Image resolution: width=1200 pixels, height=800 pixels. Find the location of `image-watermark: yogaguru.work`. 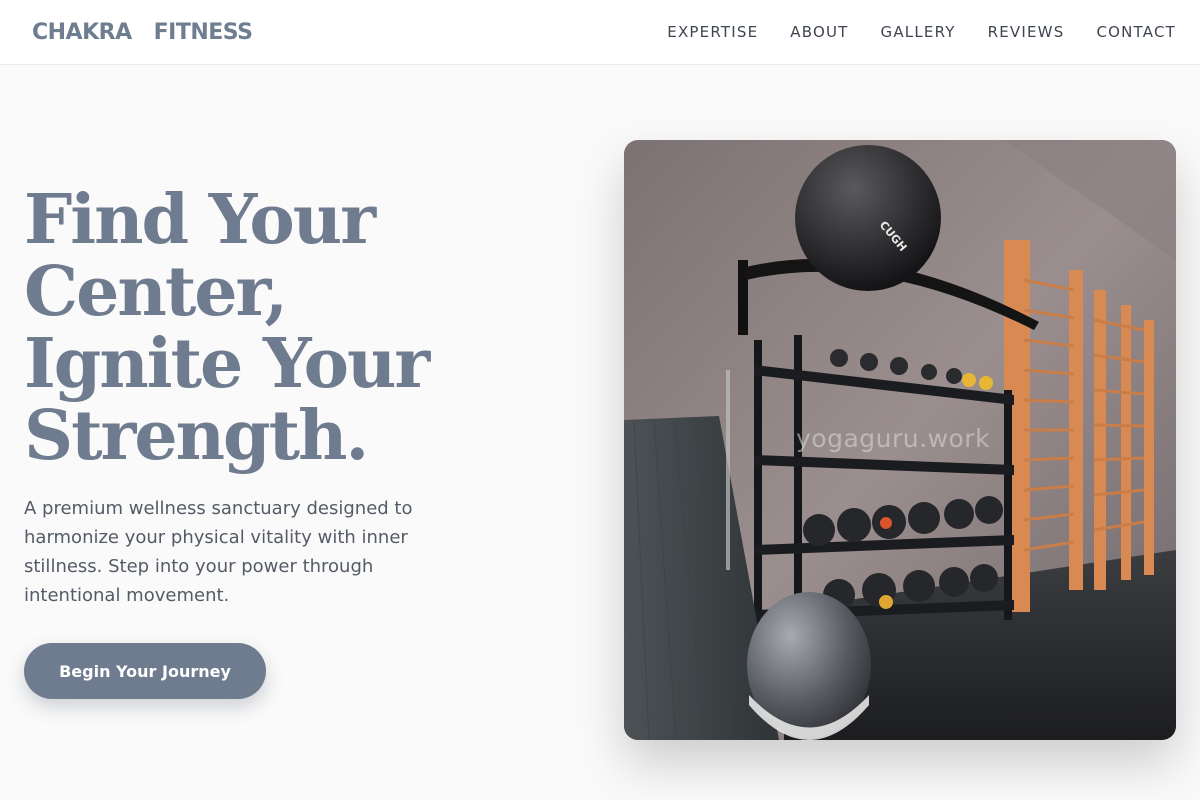

image-watermark: yogaguru.work is located at coordinates (893, 438).